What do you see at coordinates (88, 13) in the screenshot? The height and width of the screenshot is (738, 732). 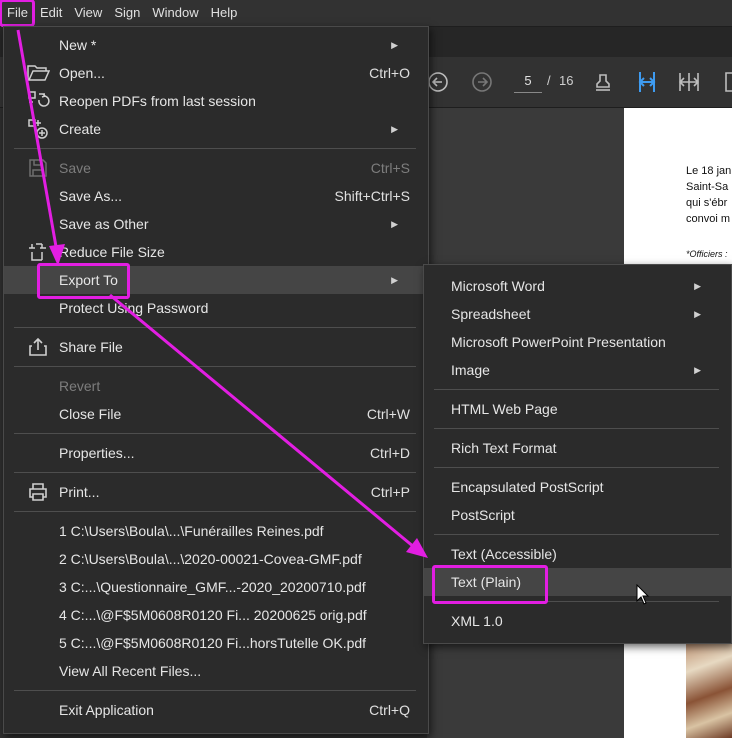 I see `menu-view: View` at bounding box center [88, 13].